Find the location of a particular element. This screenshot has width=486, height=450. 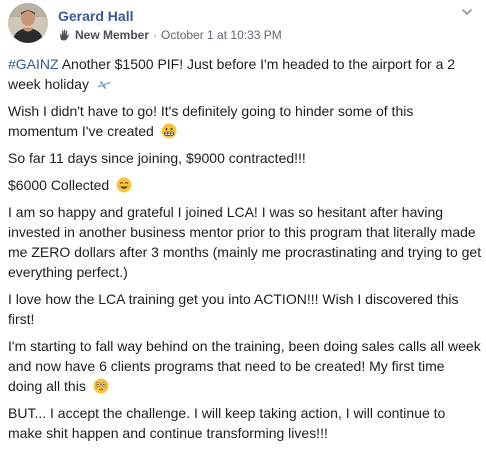

grimacing-face-emoji-icon is located at coordinates (169, 131).